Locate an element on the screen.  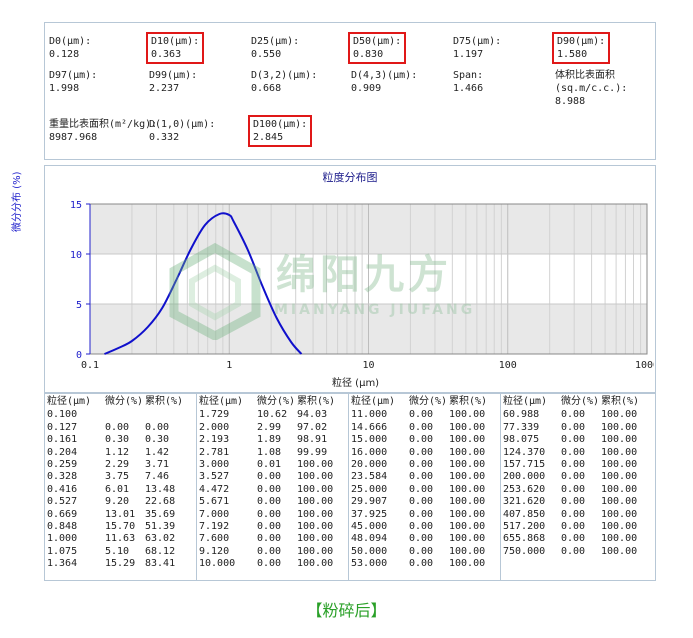
stat-value: 0.668 is located at coordinates (266, 88).